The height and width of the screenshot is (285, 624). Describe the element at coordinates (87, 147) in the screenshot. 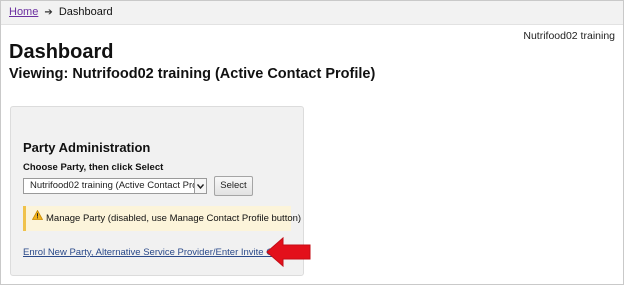

I see `panel-title: Party Administration` at that location.